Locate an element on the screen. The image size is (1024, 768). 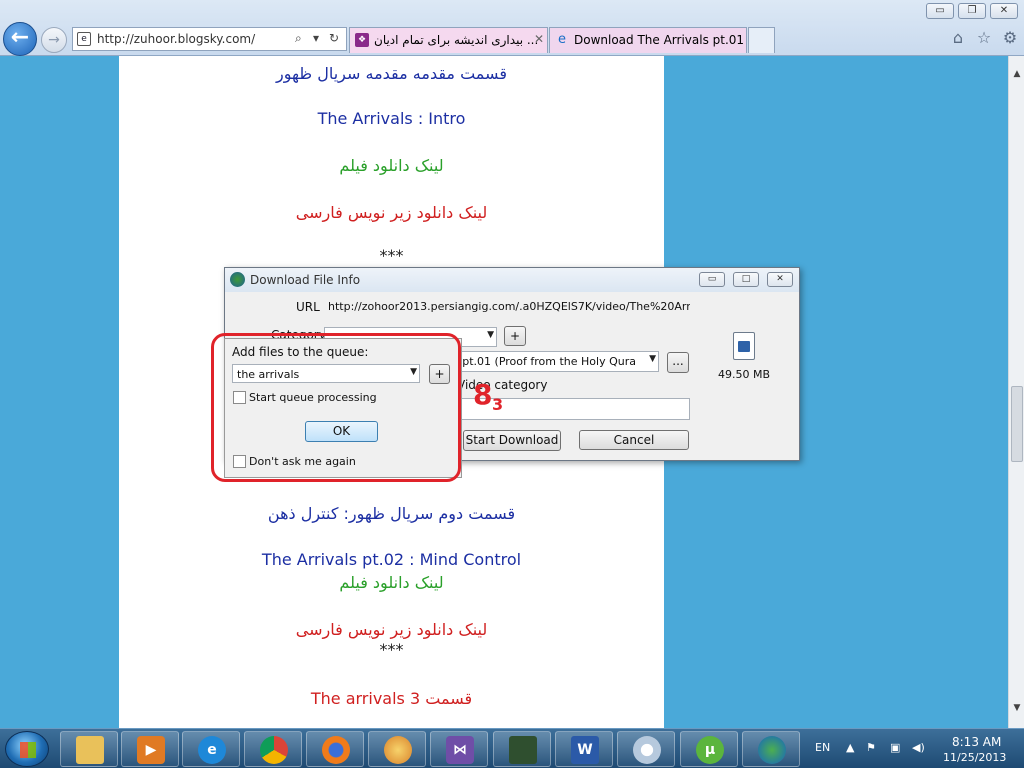
back-arrow-icon: ← is located at coordinates (20, 37).